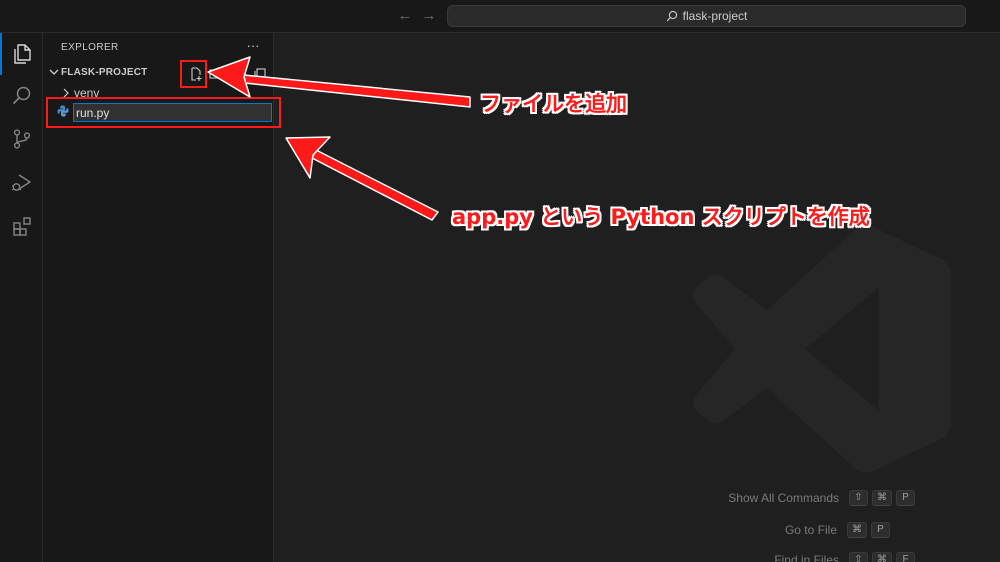 The width and height of the screenshot is (1000, 562). I want to click on run-debug-icon, so click(21, 183).